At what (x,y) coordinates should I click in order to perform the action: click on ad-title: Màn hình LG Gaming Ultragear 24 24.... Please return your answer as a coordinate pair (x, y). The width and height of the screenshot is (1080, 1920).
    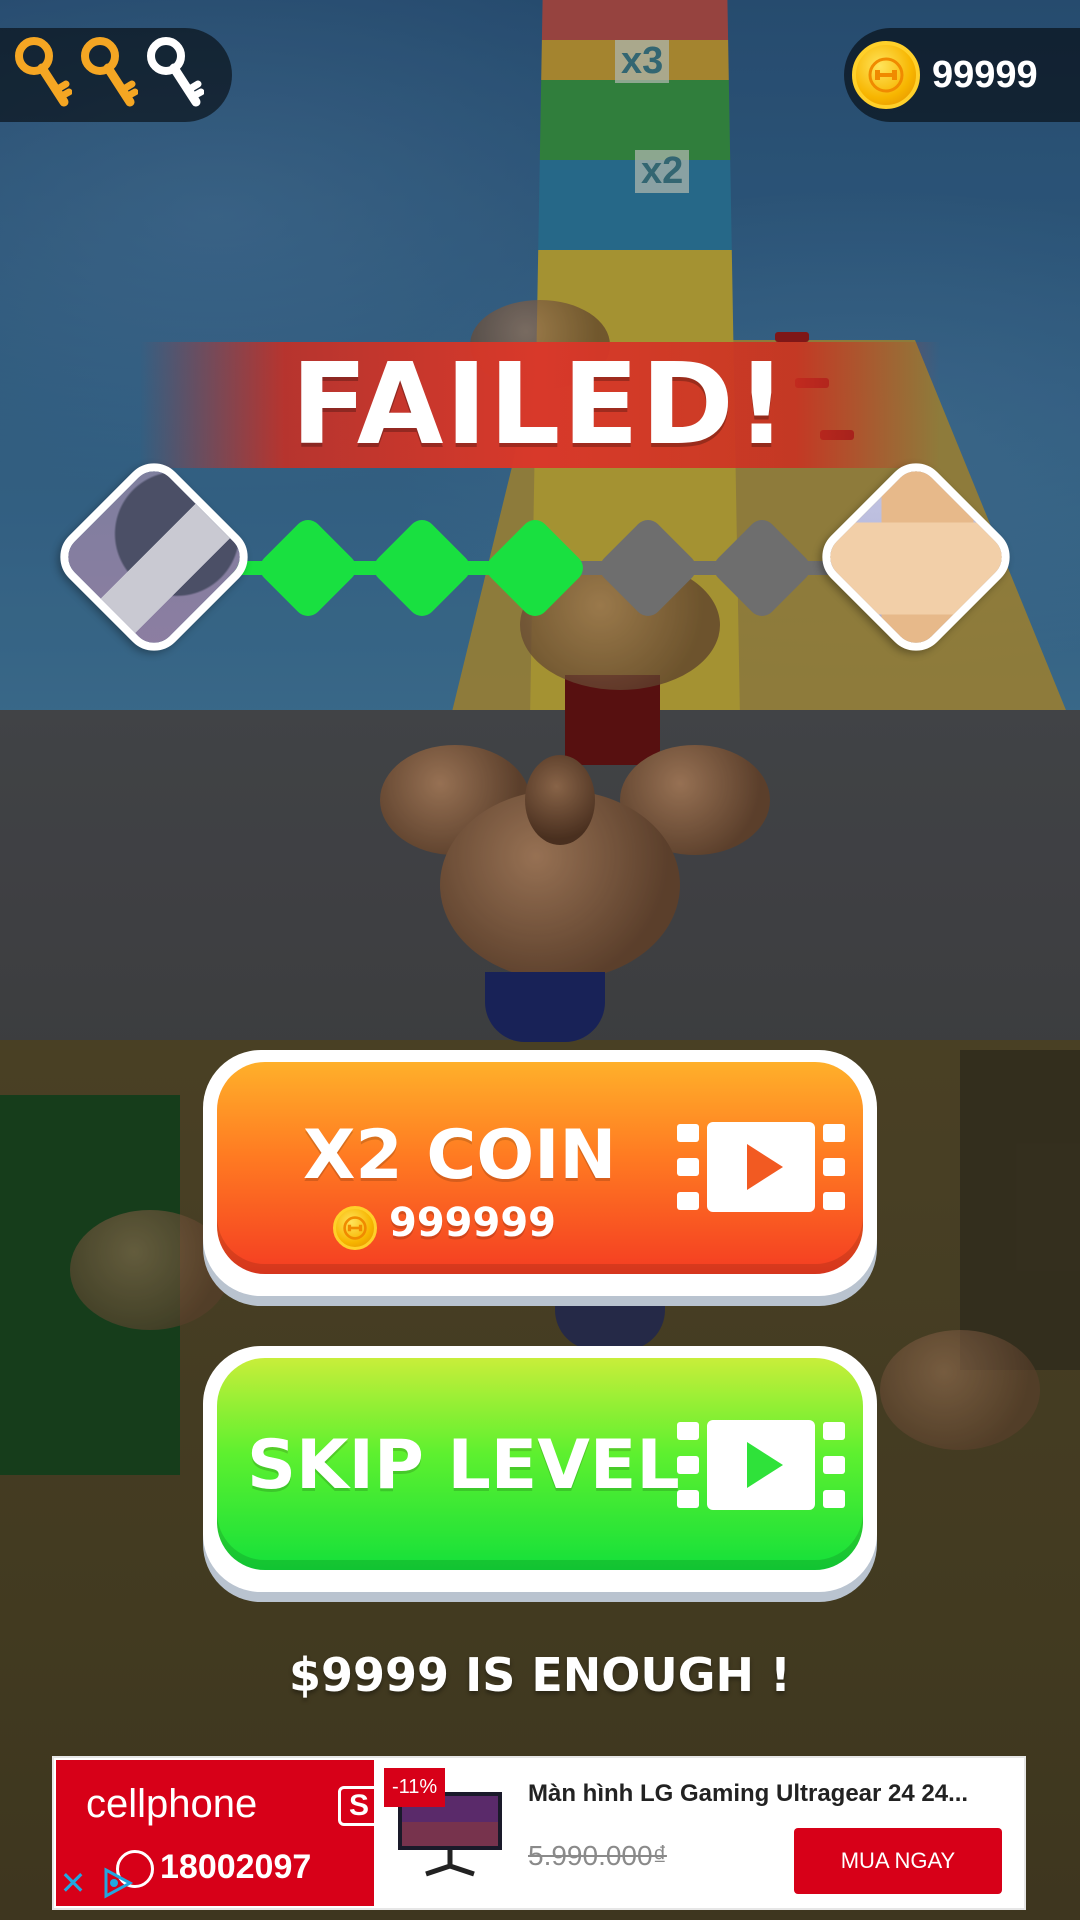
    Looking at the image, I should click on (748, 1793).